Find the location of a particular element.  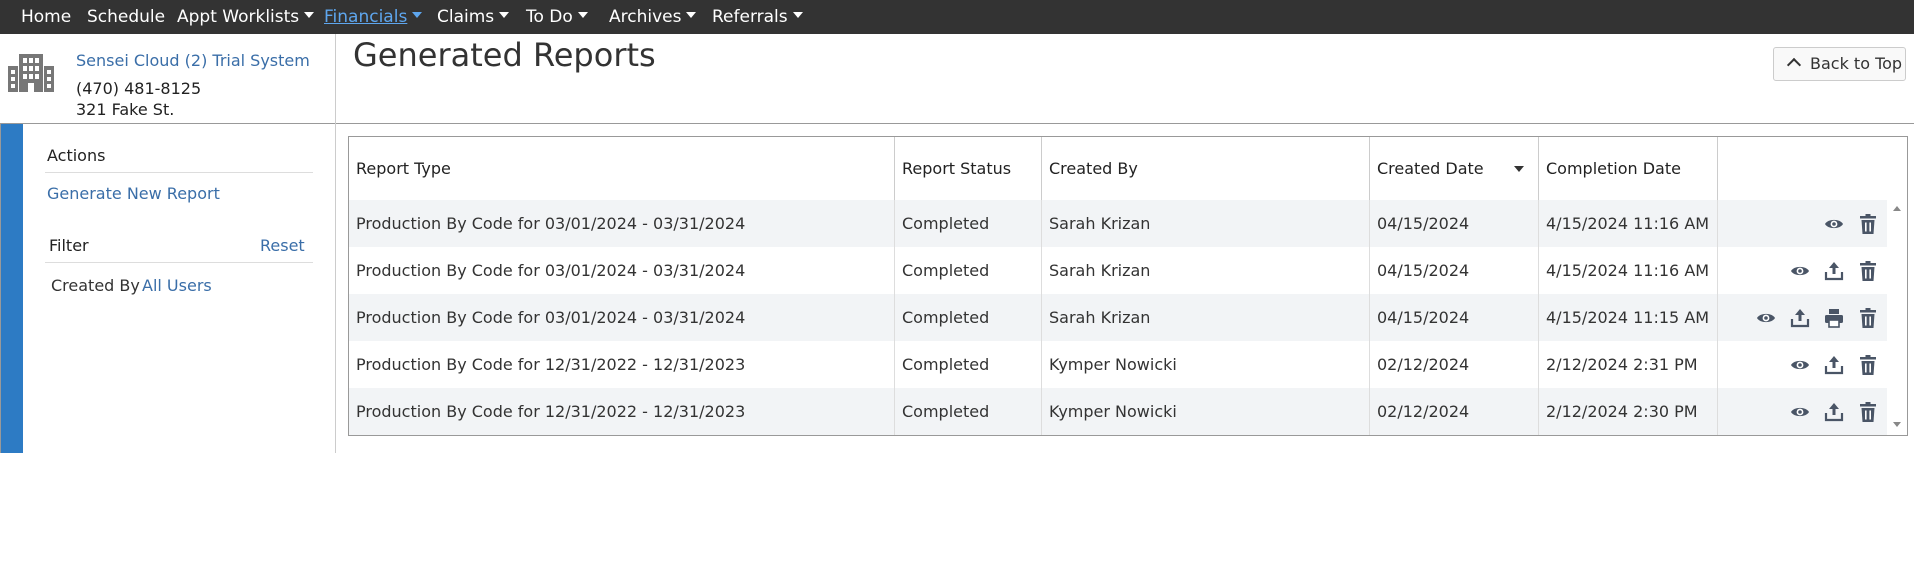

printer-icon is located at coordinates (1834, 318).